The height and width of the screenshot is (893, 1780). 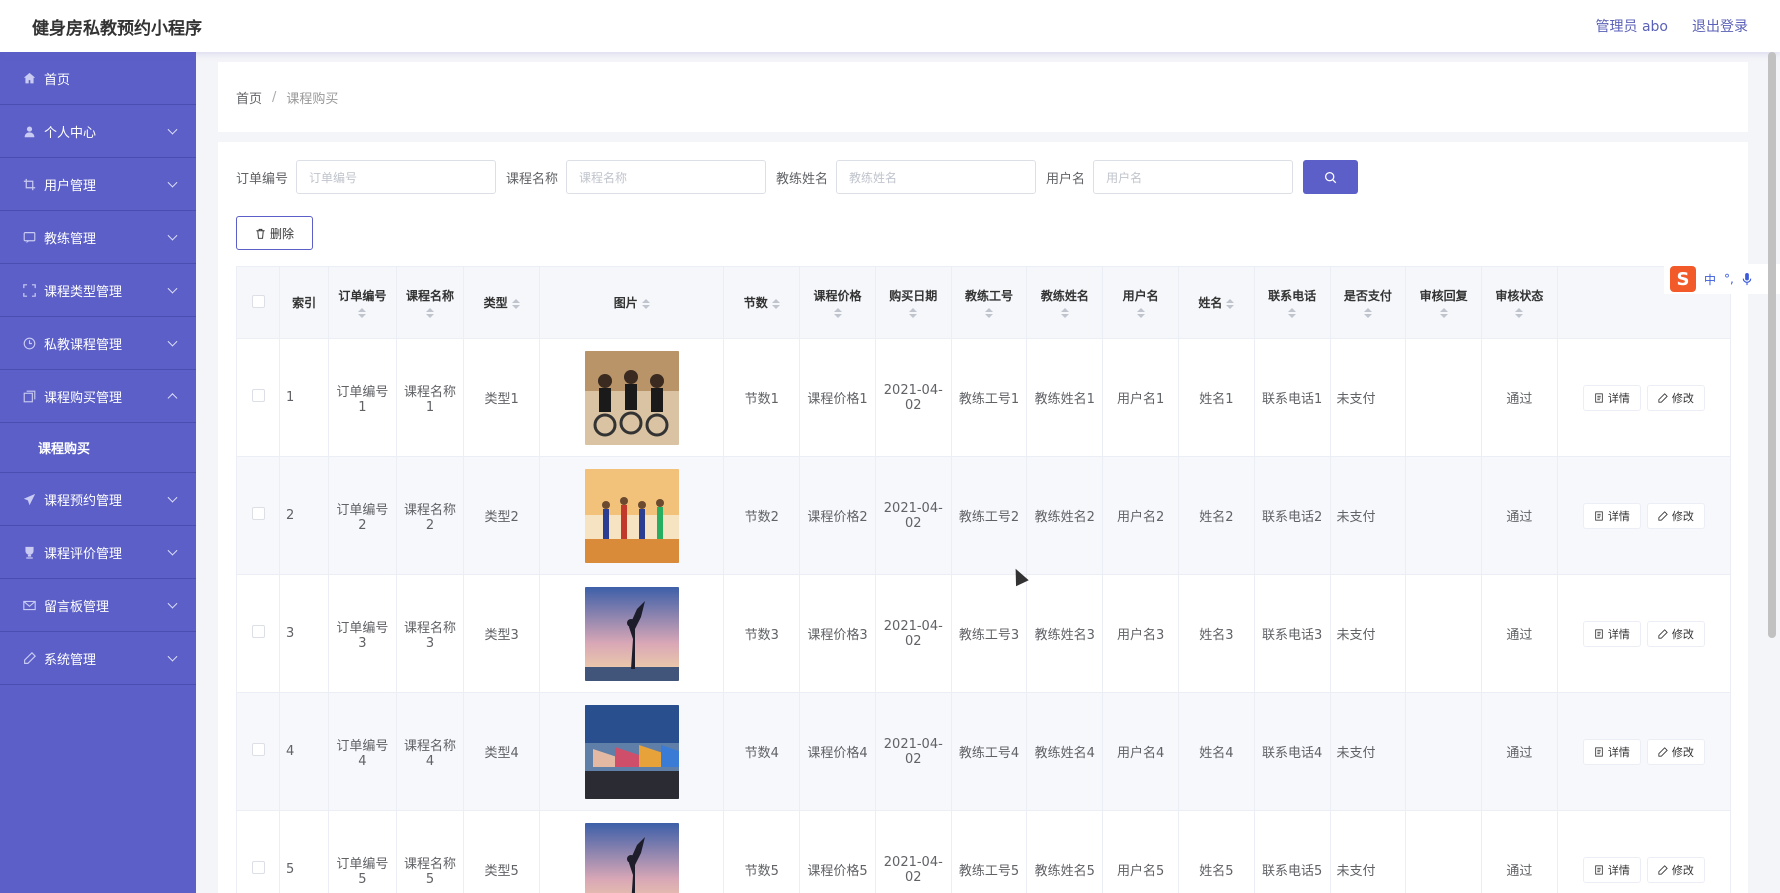 I want to click on course-image-plank, so click(x=631, y=751).